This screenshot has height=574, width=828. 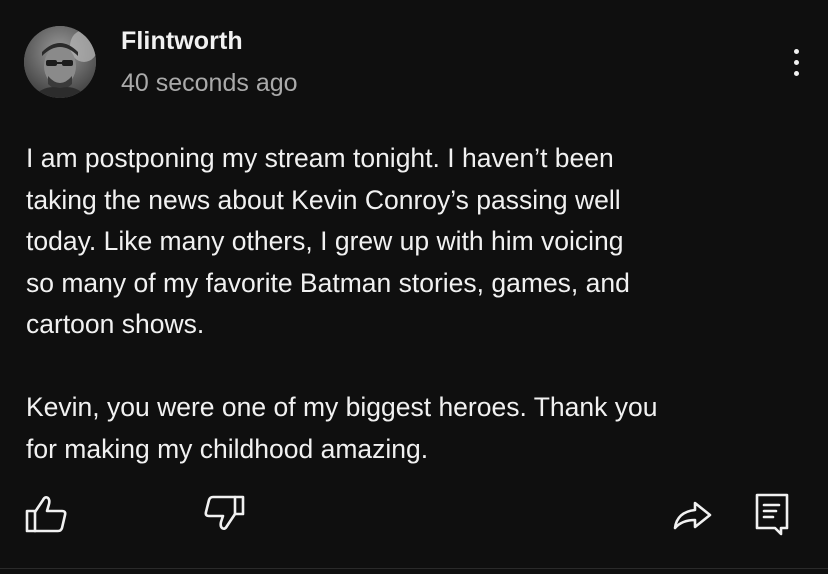 I want to click on avatar-photo-icon, so click(x=60, y=62).